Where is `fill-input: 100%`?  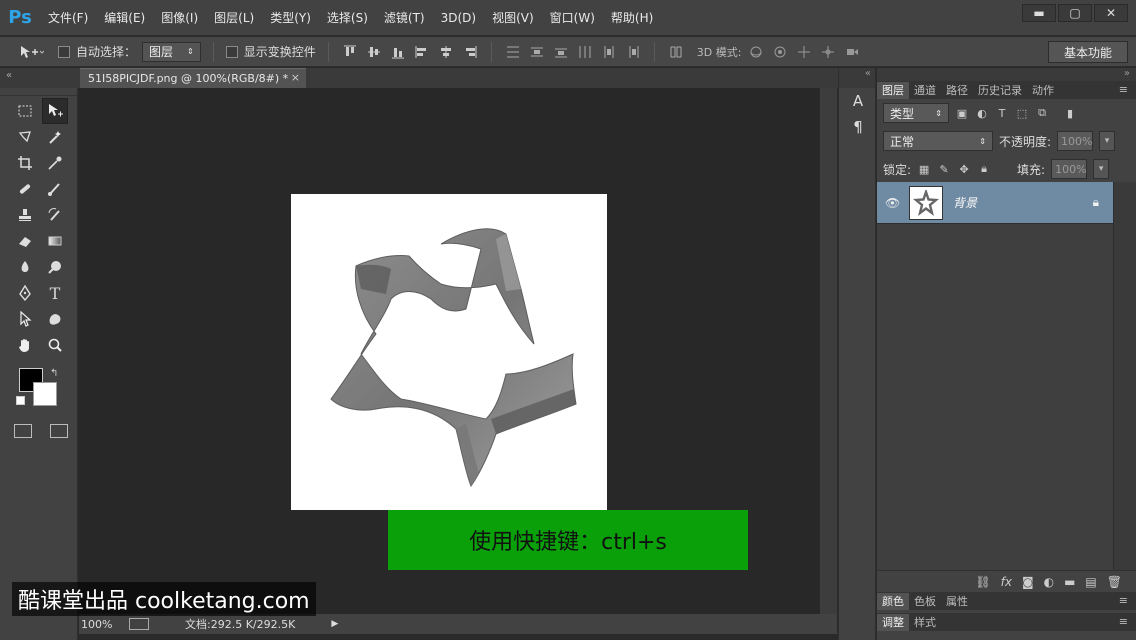
fill-input: 100% is located at coordinates (1069, 169).